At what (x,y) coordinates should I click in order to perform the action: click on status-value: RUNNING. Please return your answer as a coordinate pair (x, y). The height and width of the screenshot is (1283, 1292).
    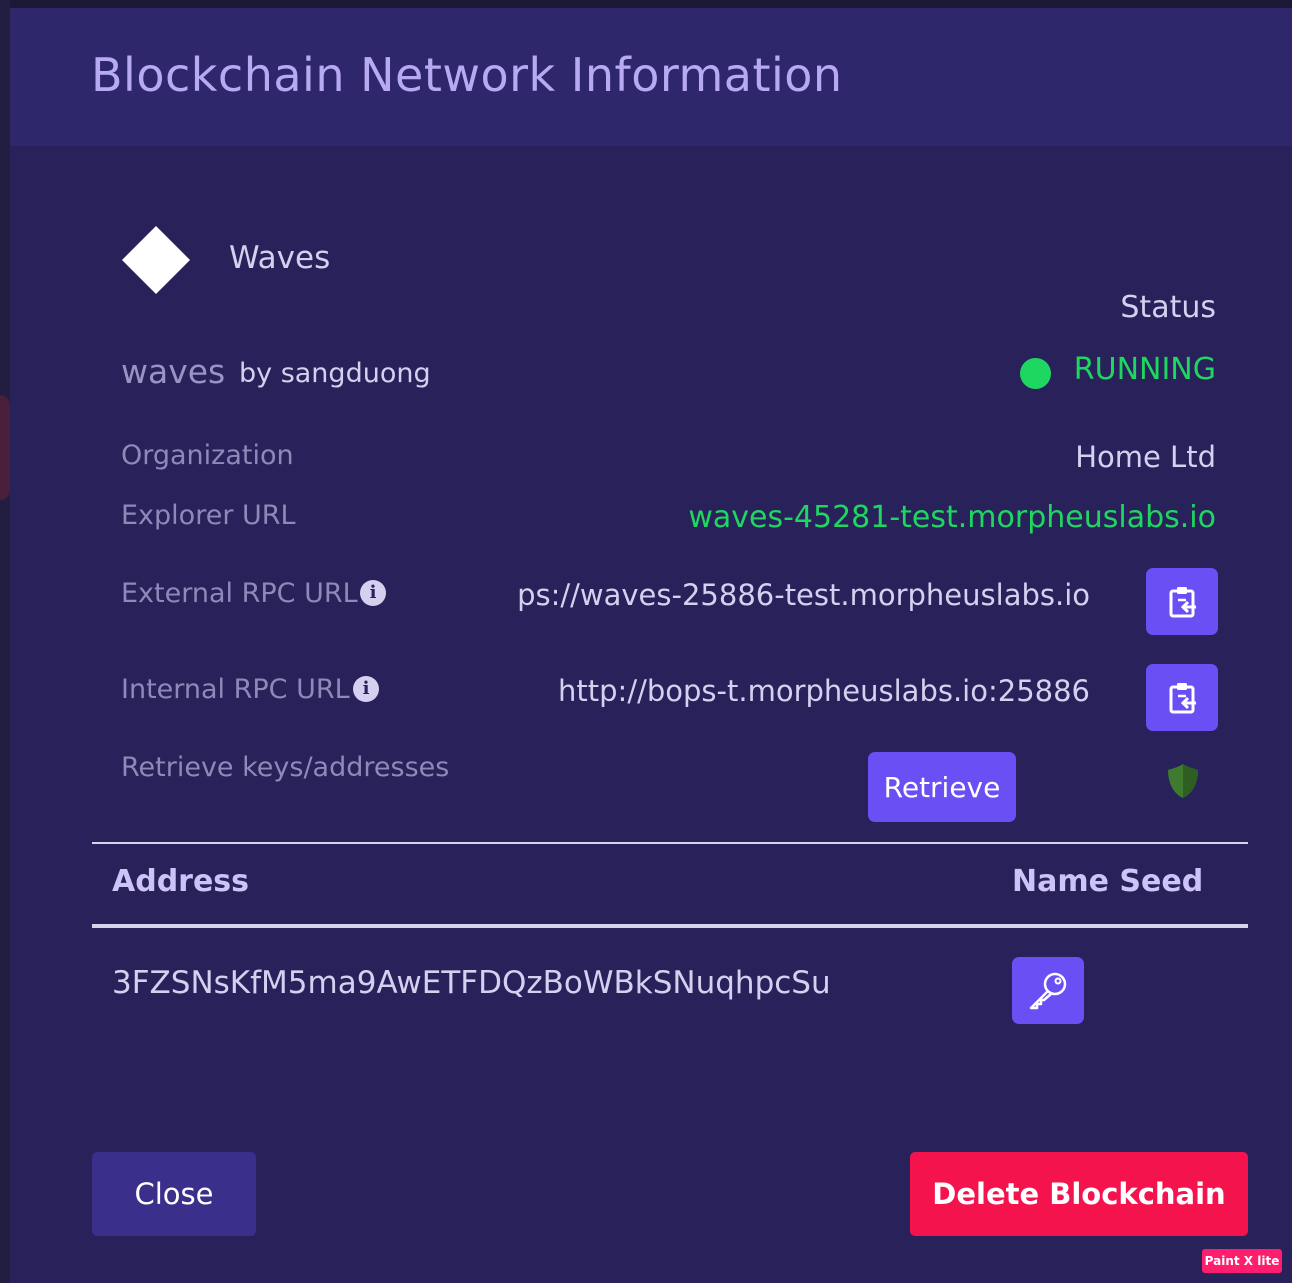
    Looking at the image, I should click on (1144, 369).